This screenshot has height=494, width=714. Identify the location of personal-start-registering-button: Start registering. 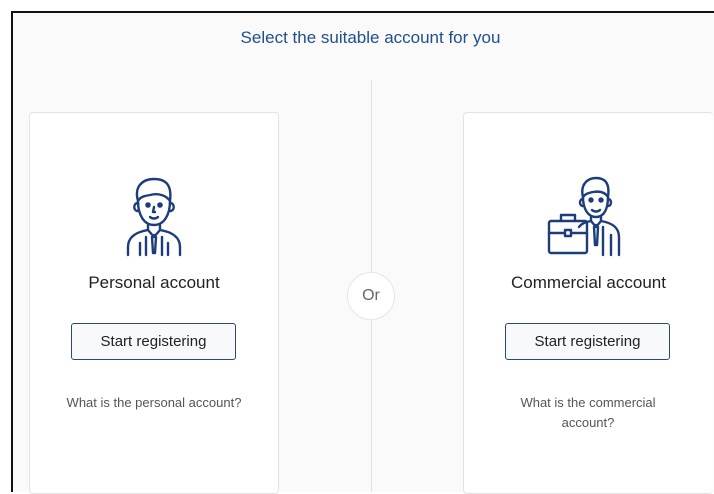
(153, 341).